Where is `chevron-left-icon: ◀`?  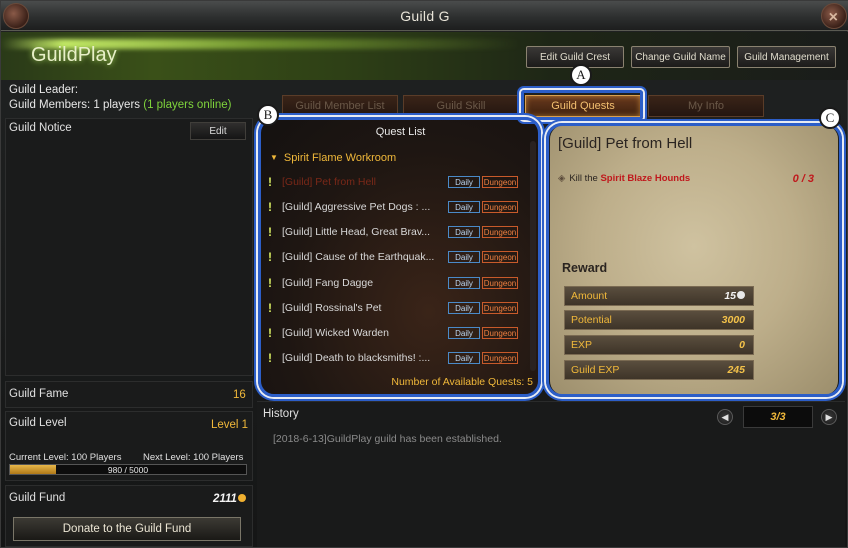
chevron-left-icon: ◀ is located at coordinates (725, 416).